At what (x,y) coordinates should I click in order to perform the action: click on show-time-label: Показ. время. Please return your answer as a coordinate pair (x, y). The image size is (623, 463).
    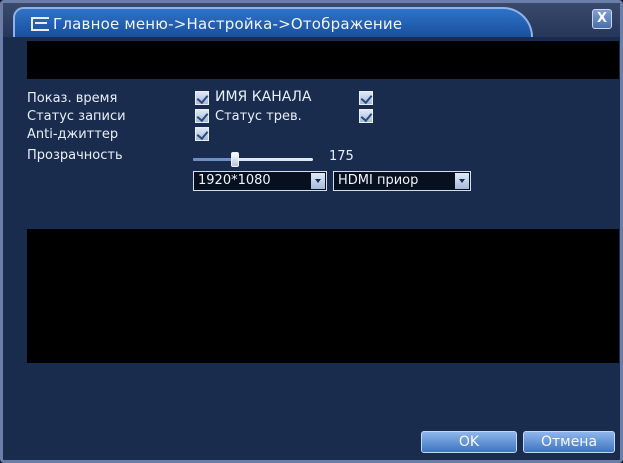
    Looking at the image, I should click on (72, 98).